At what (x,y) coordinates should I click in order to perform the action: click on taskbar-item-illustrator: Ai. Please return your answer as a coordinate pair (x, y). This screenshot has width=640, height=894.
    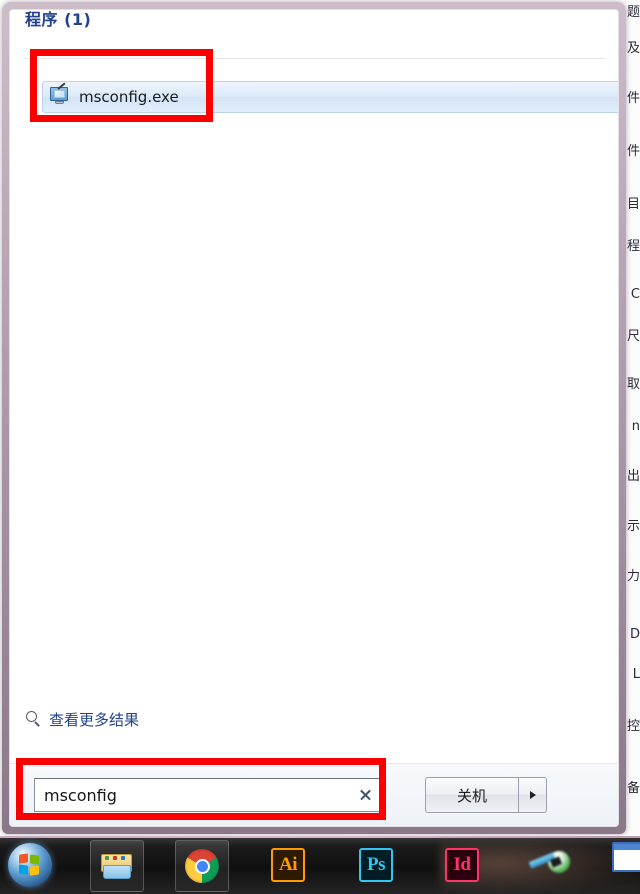
    Looking at the image, I should click on (288, 865).